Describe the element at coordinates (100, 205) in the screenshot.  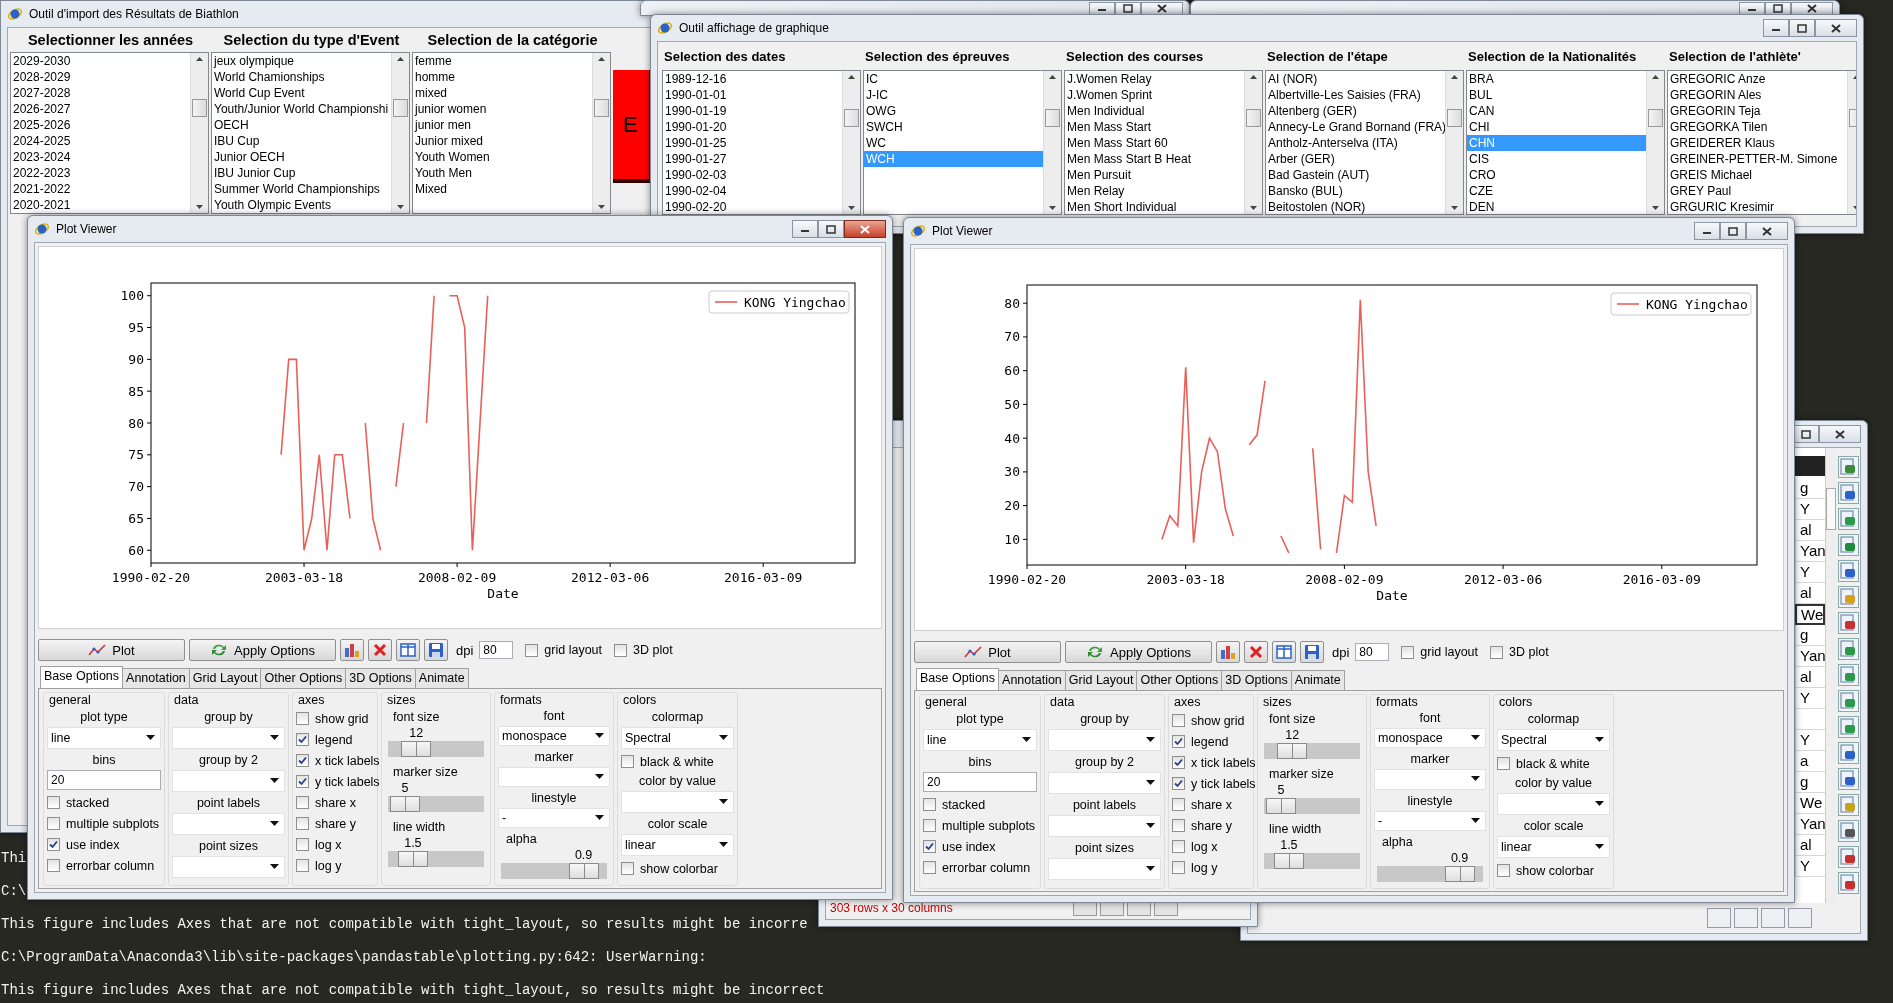
I see `list-item: 2020-2021` at that location.